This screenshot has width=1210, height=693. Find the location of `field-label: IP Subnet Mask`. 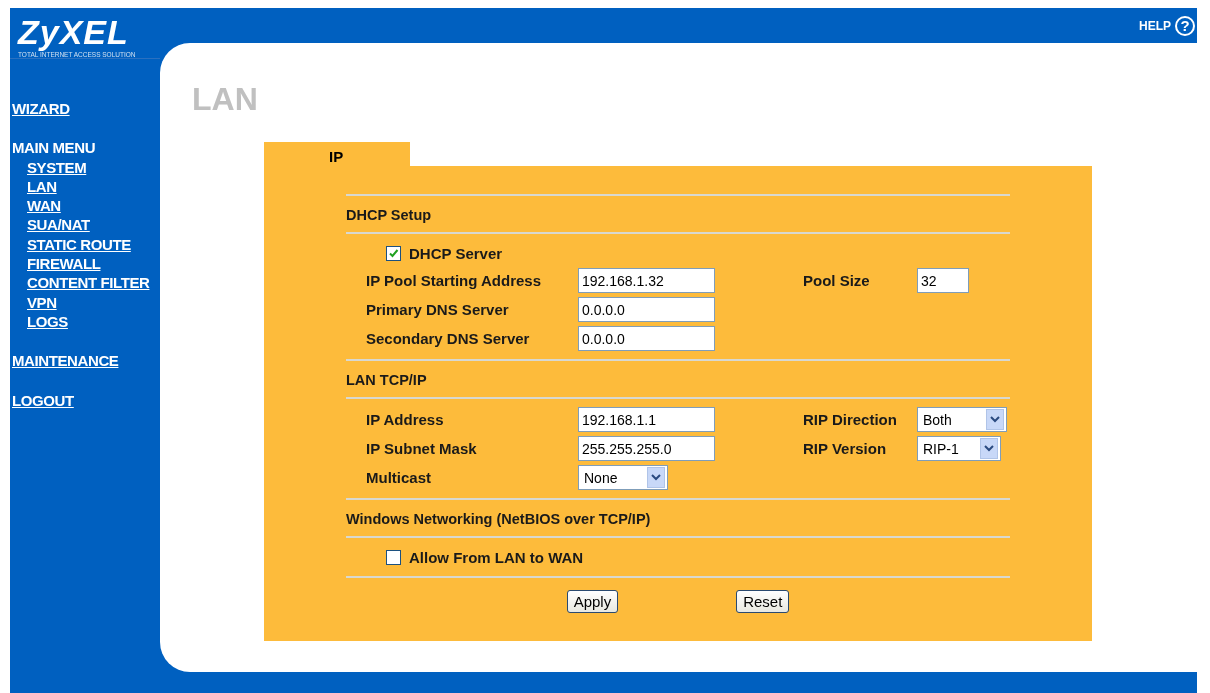

field-label: IP Subnet Mask is located at coordinates (422, 448).